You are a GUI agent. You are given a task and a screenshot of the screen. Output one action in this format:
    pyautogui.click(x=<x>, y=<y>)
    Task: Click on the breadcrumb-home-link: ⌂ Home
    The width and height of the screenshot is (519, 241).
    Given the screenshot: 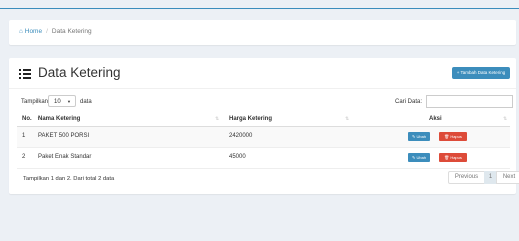 What is the action you would take?
    pyautogui.click(x=30, y=31)
    